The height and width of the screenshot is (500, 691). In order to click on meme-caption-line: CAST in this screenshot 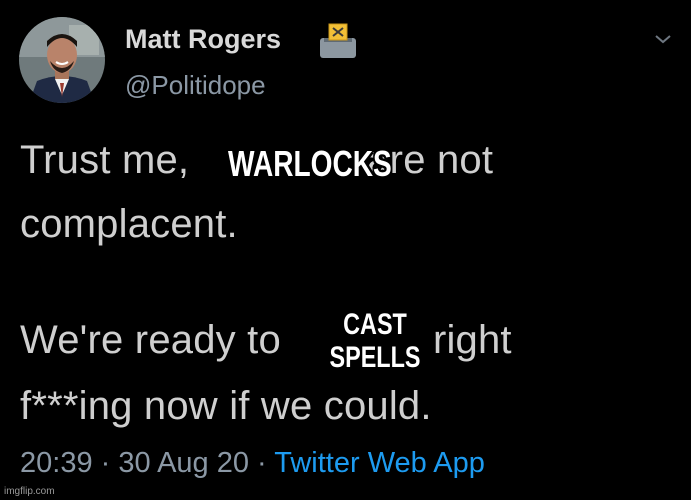, I will do `click(375, 324)`.